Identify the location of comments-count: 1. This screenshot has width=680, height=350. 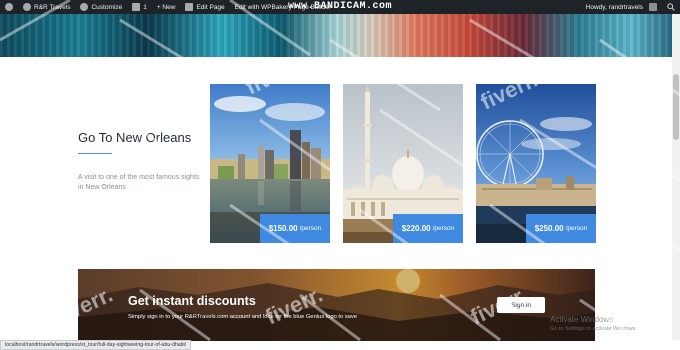
(145, 7).